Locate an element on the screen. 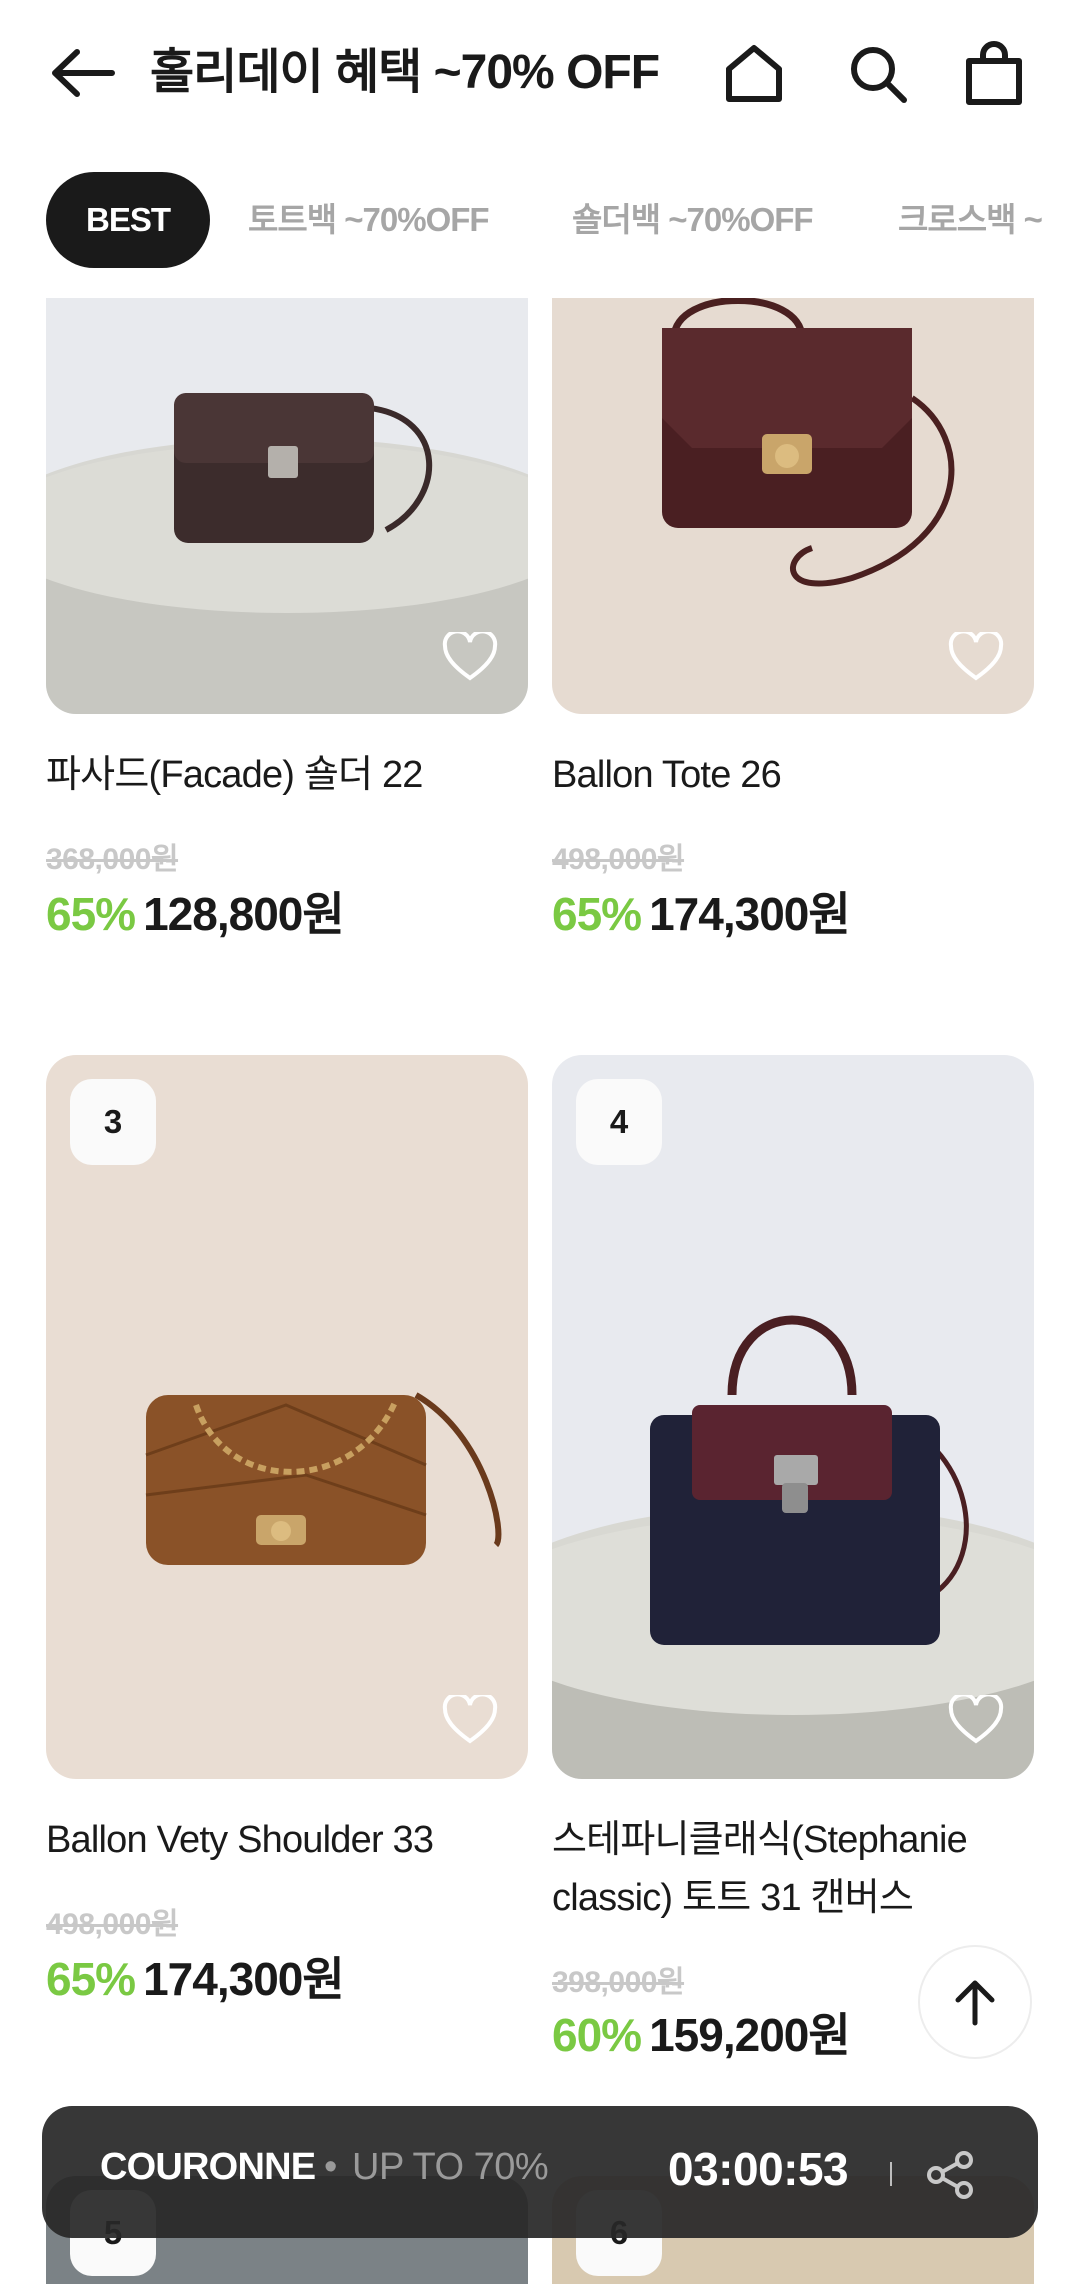 This screenshot has width=1080, height=2284. original-price: 398,000원 is located at coordinates (618, 1982).